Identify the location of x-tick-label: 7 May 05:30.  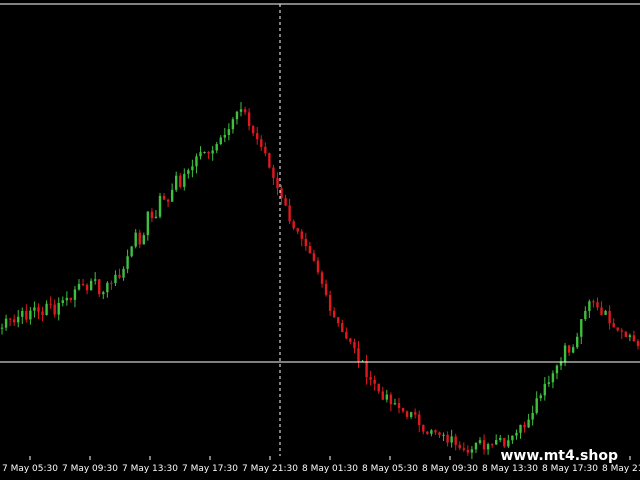
(30, 469).